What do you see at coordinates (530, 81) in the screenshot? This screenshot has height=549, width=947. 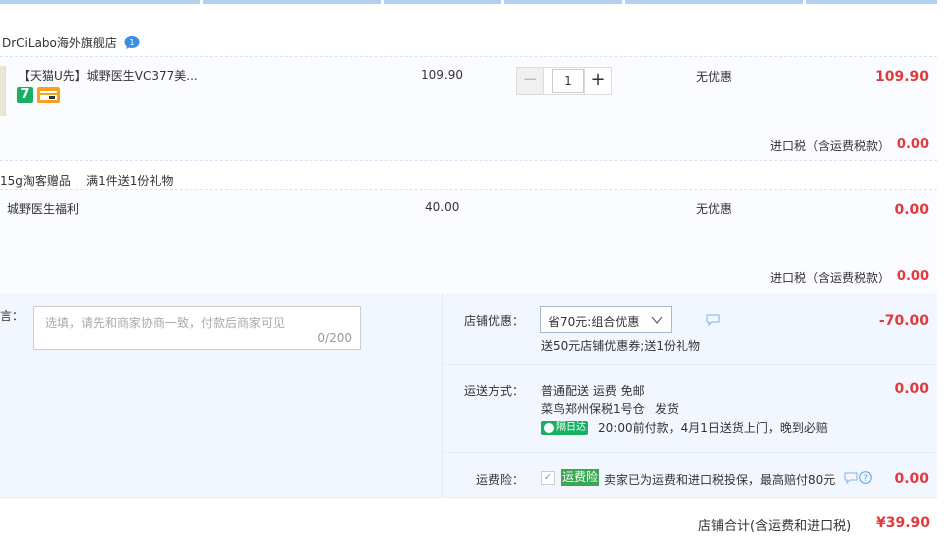 I see `decrease-quantity-button: −` at bounding box center [530, 81].